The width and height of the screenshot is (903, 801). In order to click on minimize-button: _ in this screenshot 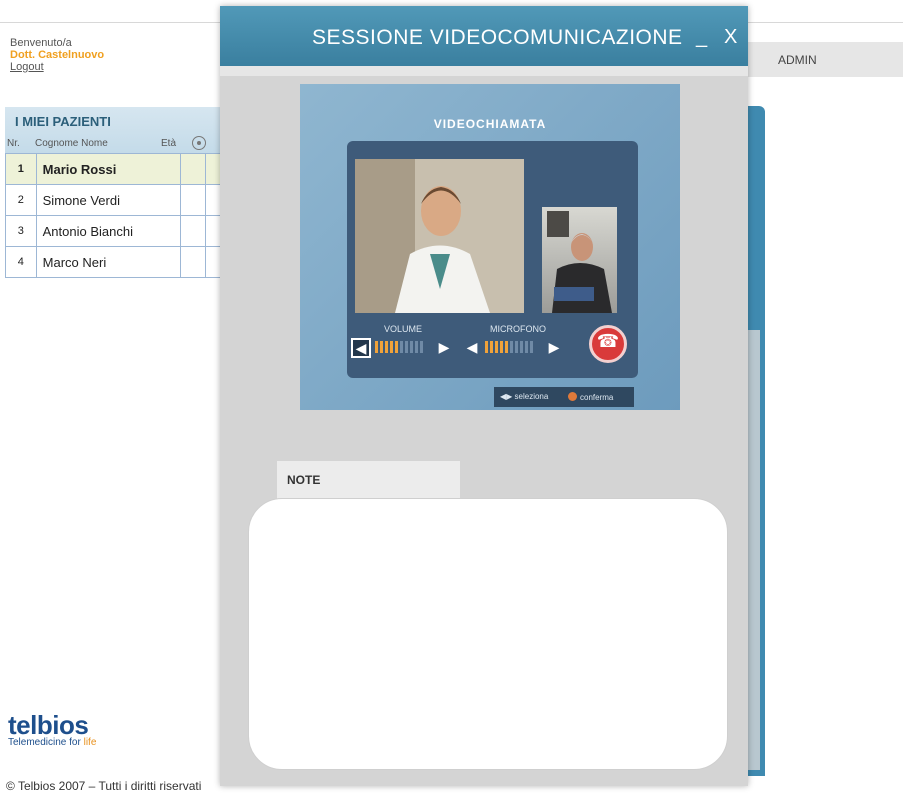, I will do `click(701, 37)`.